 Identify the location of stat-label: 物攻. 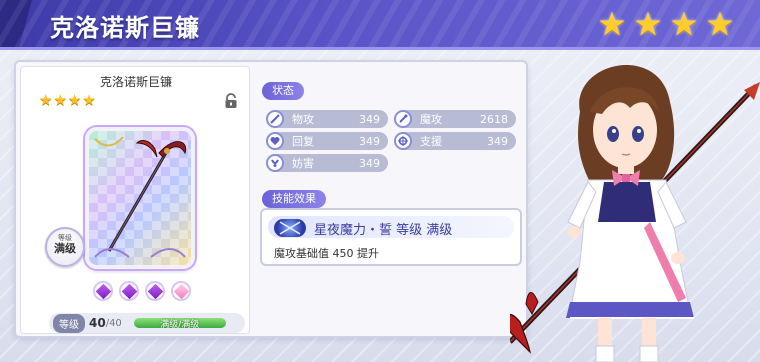
(303, 119).